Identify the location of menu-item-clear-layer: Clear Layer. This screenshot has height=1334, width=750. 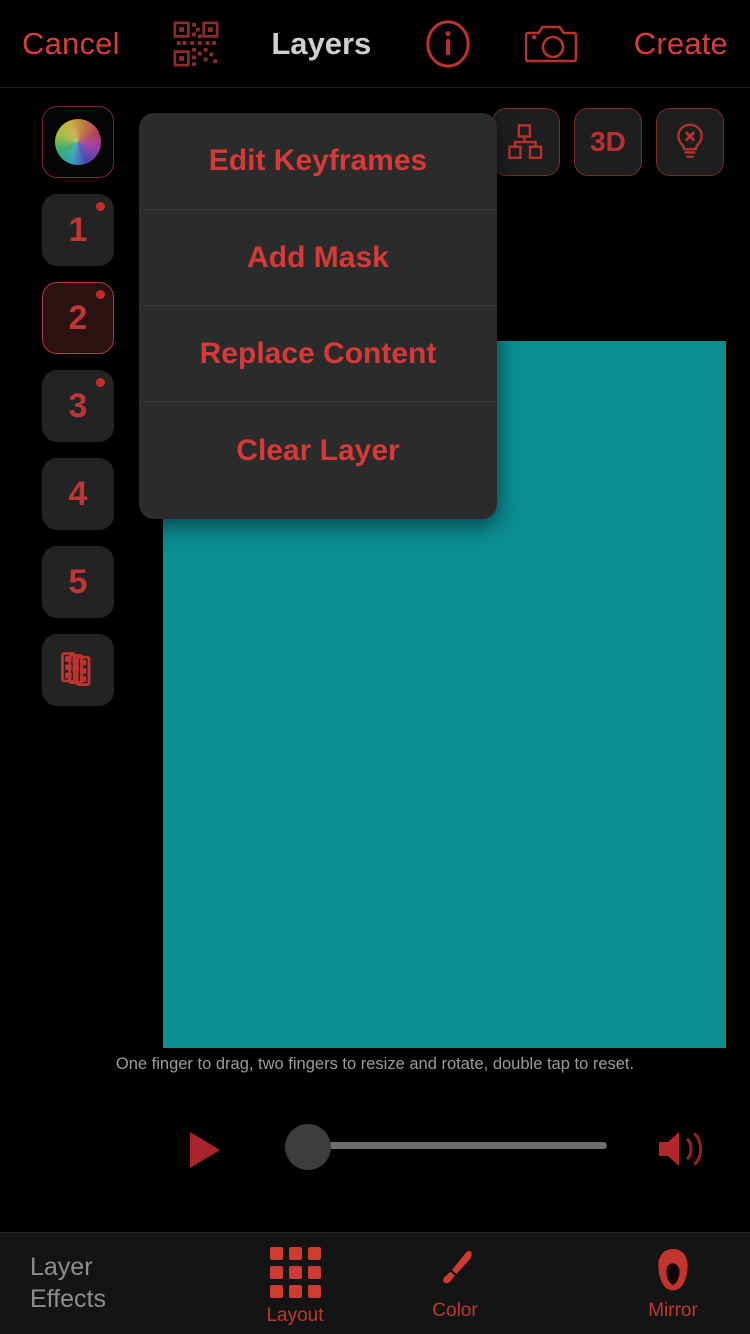
(318, 460).